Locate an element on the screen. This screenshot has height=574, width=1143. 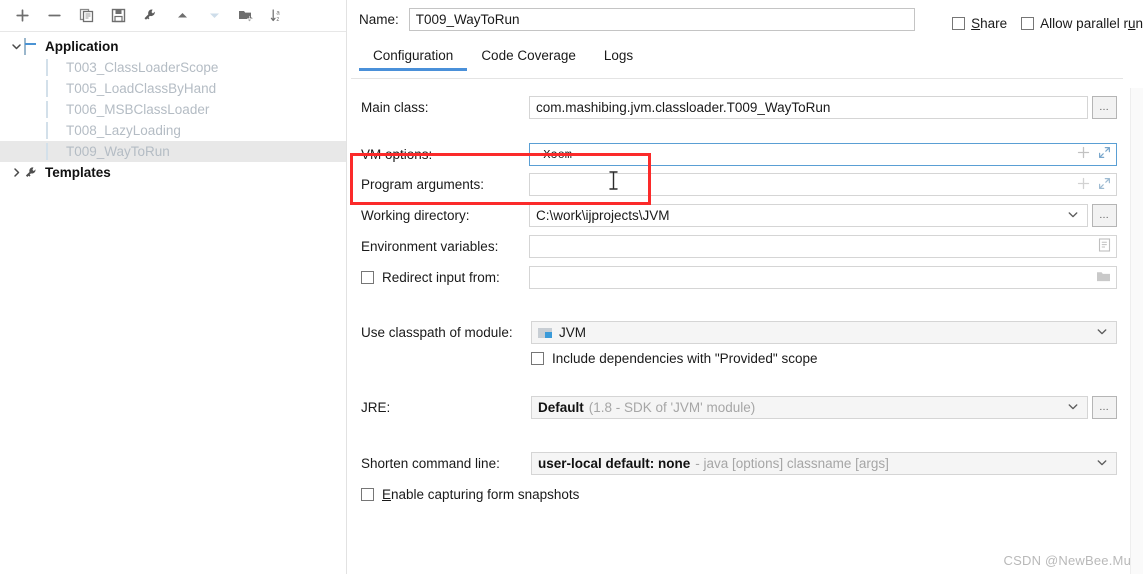
name-label: Name: is located at coordinates (379, 19).